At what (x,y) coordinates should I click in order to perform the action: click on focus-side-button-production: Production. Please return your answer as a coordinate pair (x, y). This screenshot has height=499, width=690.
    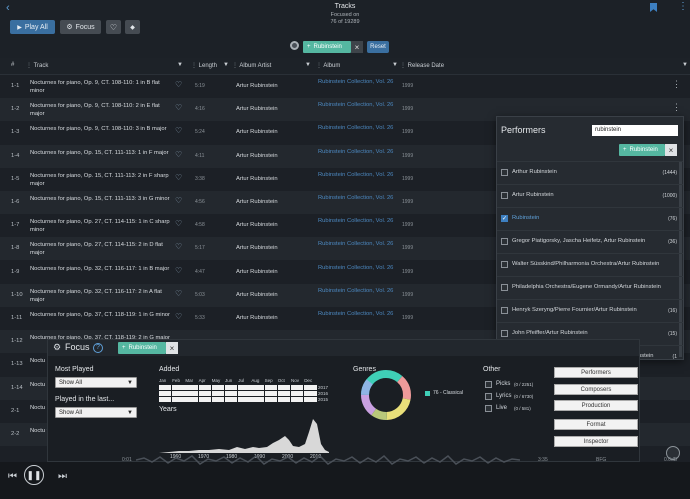
    Looking at the image, I should click on (596, 405).